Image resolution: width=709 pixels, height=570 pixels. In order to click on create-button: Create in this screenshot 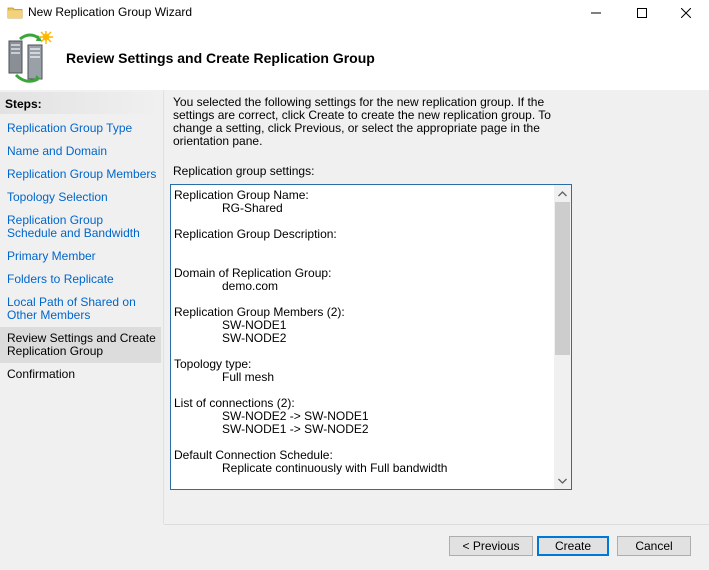, I will do `click(573, 546)`.